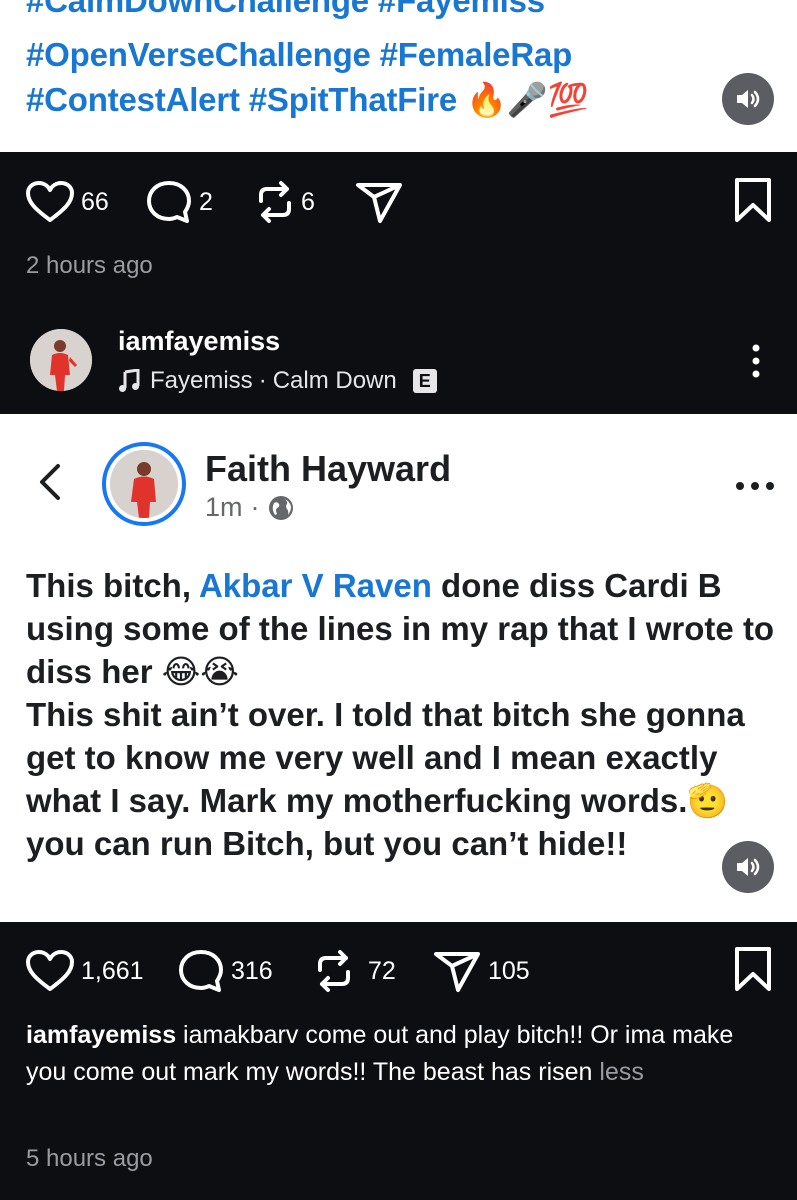 The width and height of the screenshot is (797, 1200). I want to click on post2-actions: 1,661 316 72 105, so click(398, 971).